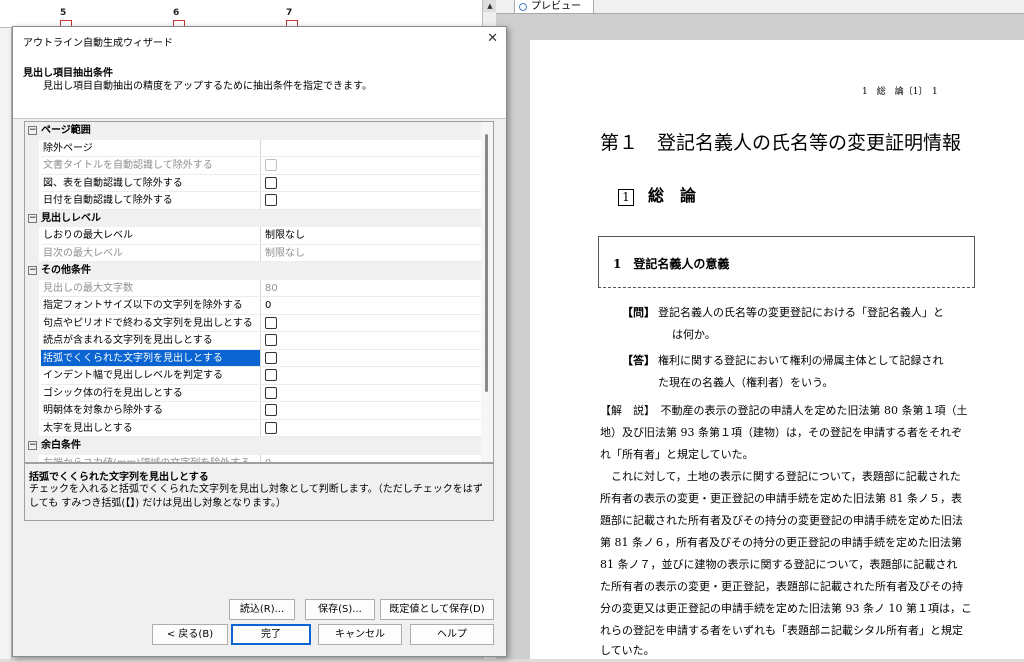  Describe the element at coordinates (672, 195) in the screenshot. I see `section-title-text: 総 論` at that location.